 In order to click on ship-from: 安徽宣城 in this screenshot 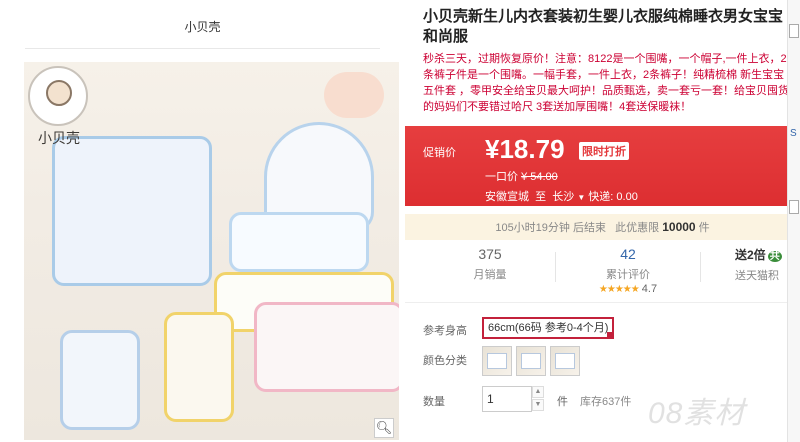, I will do `click(507, 197)`.